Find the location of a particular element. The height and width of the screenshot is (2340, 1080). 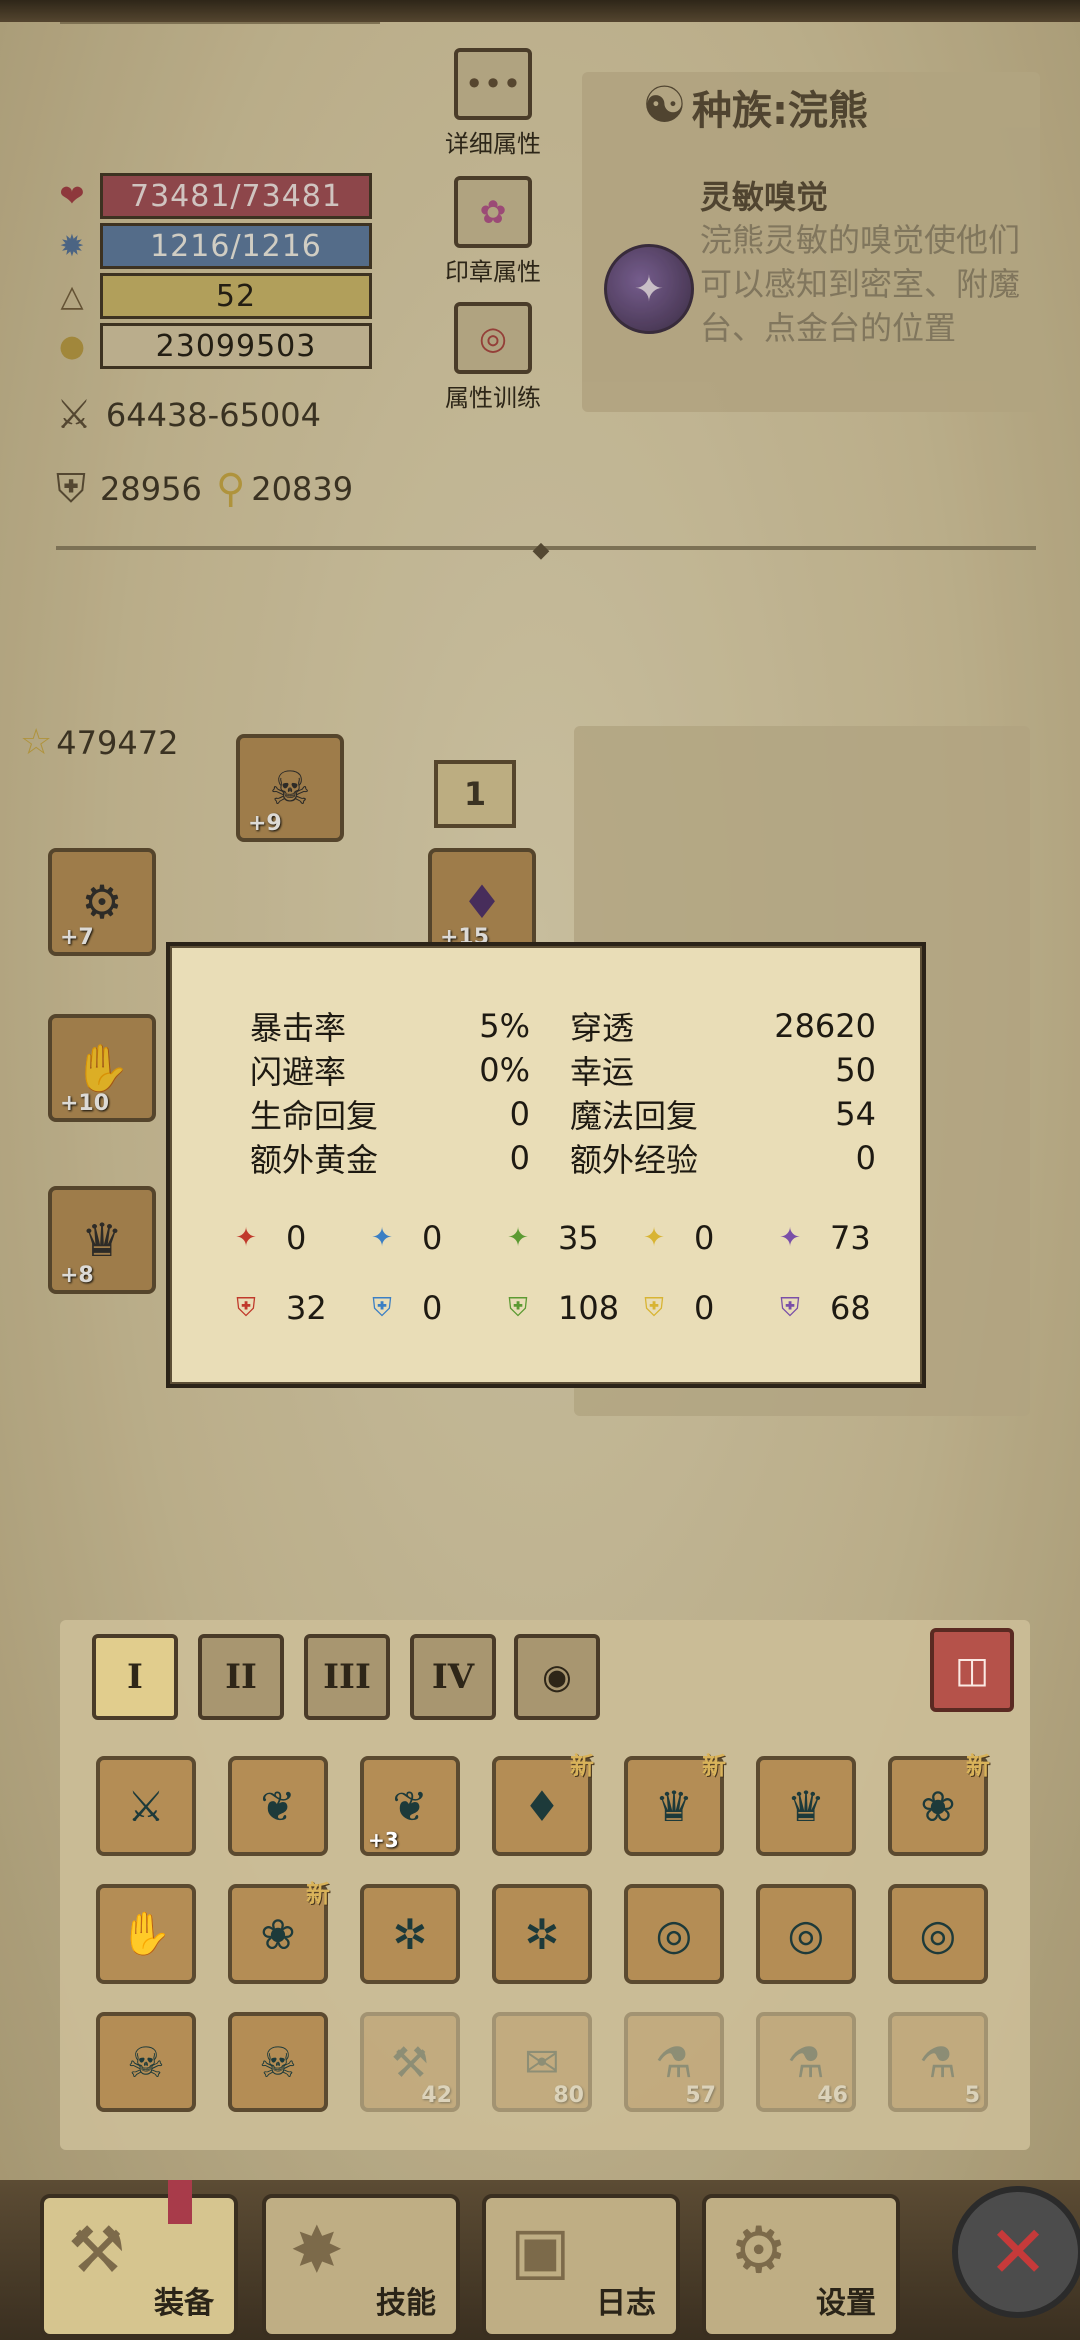

equip-slot-armor: ♦ +15 is located at coordinates (482, 902).